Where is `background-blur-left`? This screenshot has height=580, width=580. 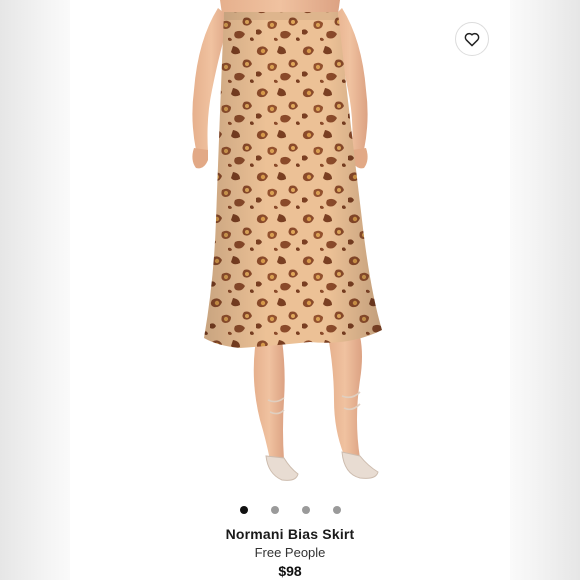 background-blur-left is located at coordinates (35, 290).